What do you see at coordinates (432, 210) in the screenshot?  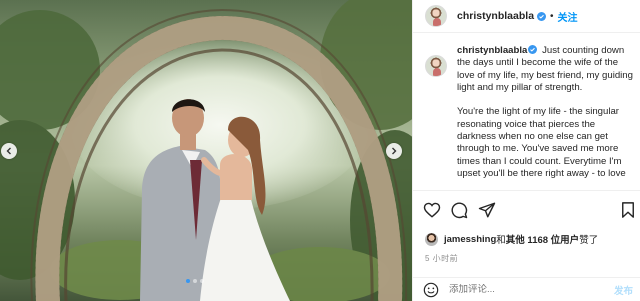 I see `heart-icon` at bounding box center [432, 210].